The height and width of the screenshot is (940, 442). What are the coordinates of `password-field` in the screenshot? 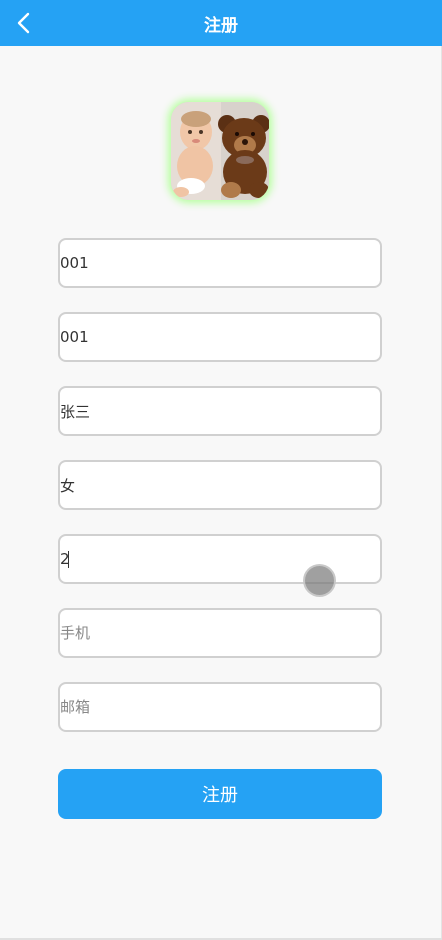 It's located at (220, 337).